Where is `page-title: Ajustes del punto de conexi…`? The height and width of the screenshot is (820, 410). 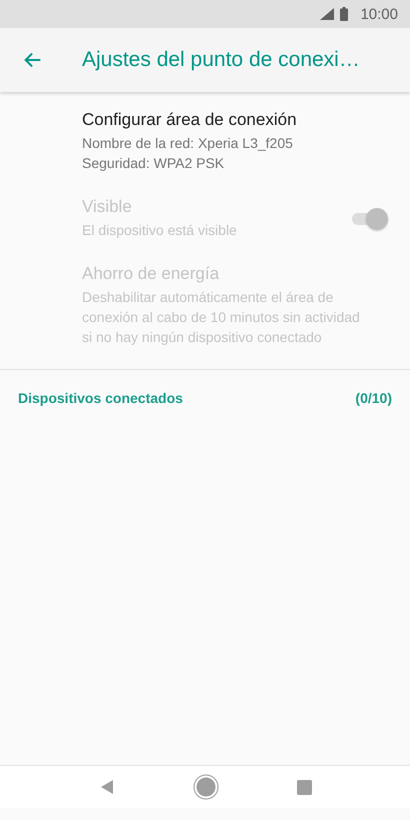
page-title: Ajustes del punto de conexi… is located at coordinates (221, 60).